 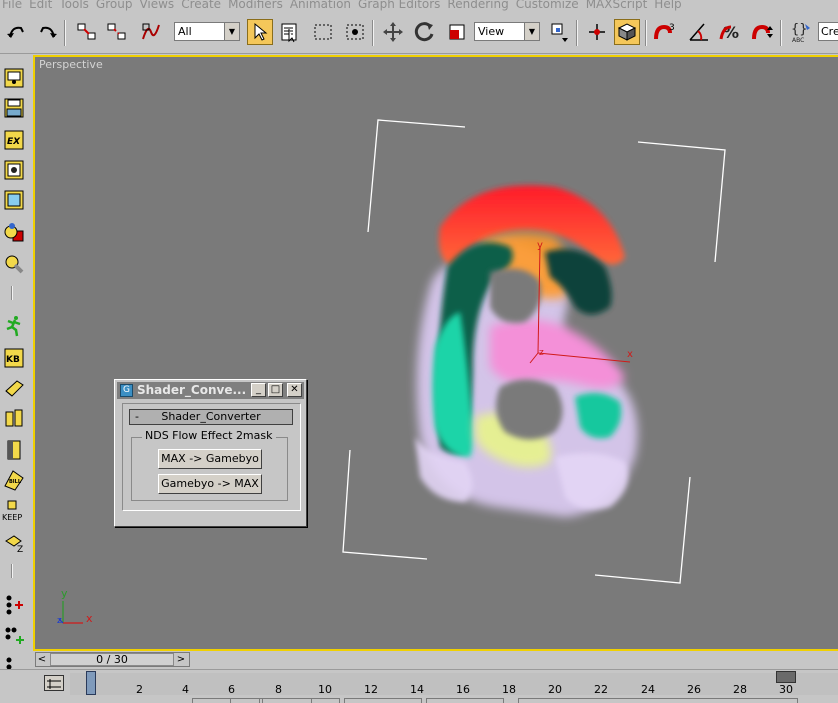 I want to click on left-tab-panel: EX KB BILL KEEP Z, so click(x=15, y=369).